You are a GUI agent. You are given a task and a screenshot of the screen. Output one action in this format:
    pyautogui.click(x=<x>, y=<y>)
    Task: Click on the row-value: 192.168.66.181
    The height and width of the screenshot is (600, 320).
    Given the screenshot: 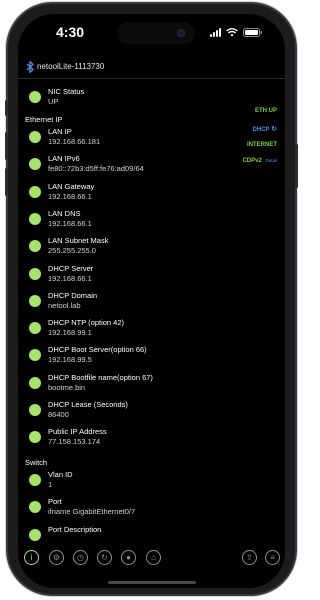 What is the action you would take?
    pyautogui.click(x=74, y=141)
    